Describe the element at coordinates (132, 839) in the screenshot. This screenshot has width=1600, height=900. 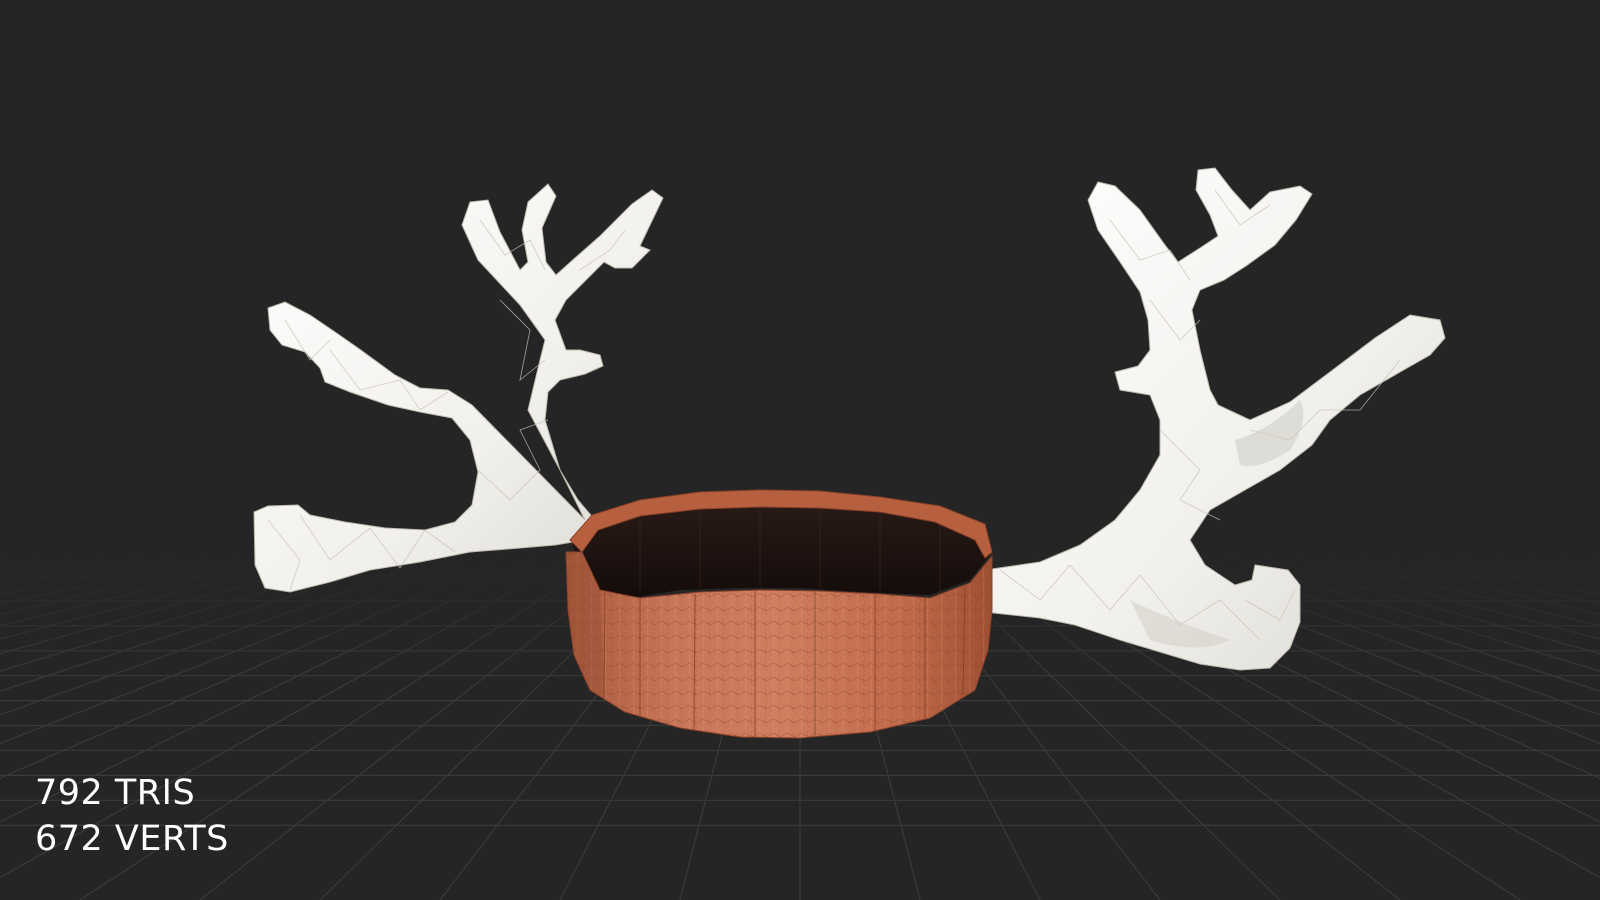
I see `vertex-count: 672 VERTS` at that location.